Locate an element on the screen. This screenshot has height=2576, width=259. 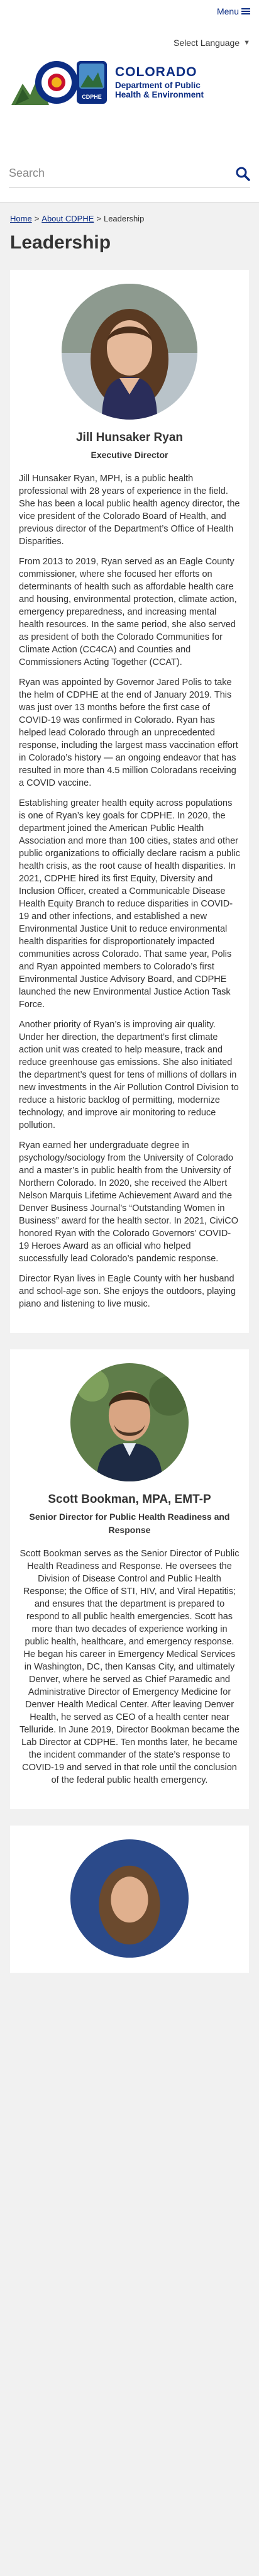
menu-label: Menu is located at coordinates (227, 11).